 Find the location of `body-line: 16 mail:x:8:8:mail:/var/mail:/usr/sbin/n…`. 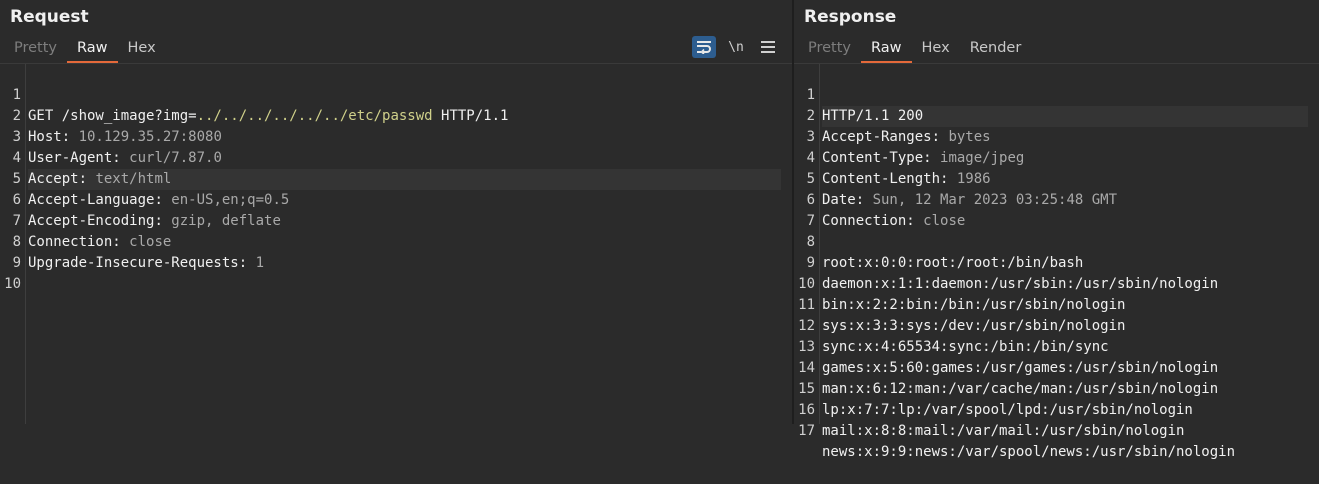

body-line: 16 mail:x:8:8:mail:/var/mail:/usr/sbin/n… is located at coordinates (1056, 409).